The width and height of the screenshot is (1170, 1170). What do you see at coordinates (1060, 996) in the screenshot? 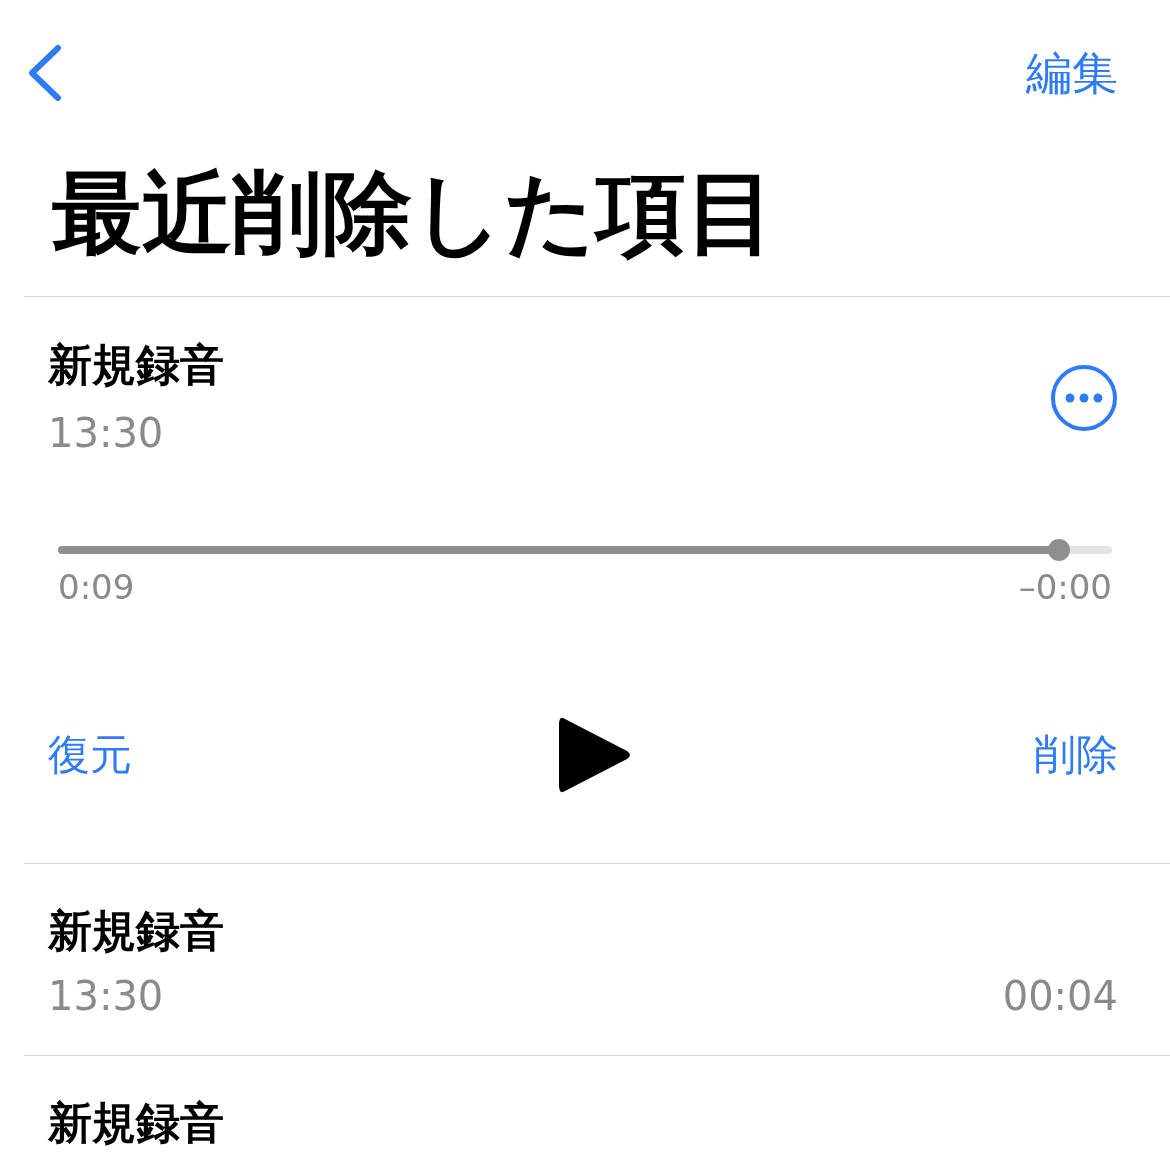
I see `recording-duration: 00:04` at bounding box center [1060, 996].